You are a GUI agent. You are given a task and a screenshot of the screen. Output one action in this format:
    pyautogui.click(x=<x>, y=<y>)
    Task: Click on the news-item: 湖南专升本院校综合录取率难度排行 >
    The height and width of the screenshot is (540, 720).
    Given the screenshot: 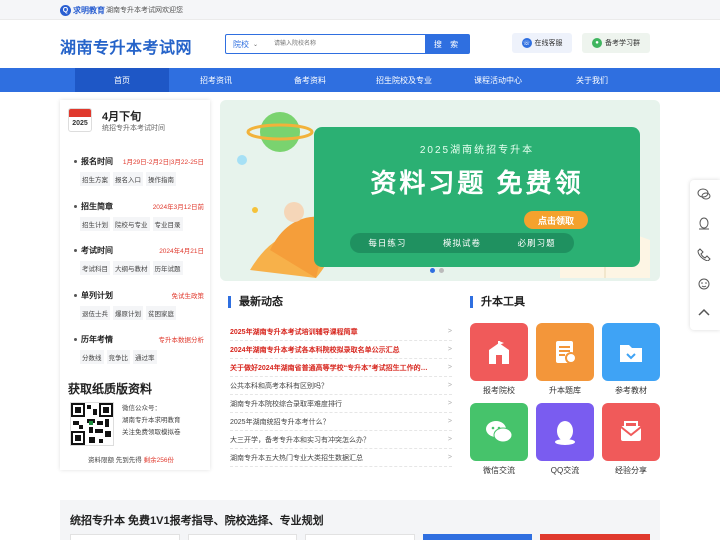 What is the action you would take?
    pyautogui.click(x=341, y=404)
    